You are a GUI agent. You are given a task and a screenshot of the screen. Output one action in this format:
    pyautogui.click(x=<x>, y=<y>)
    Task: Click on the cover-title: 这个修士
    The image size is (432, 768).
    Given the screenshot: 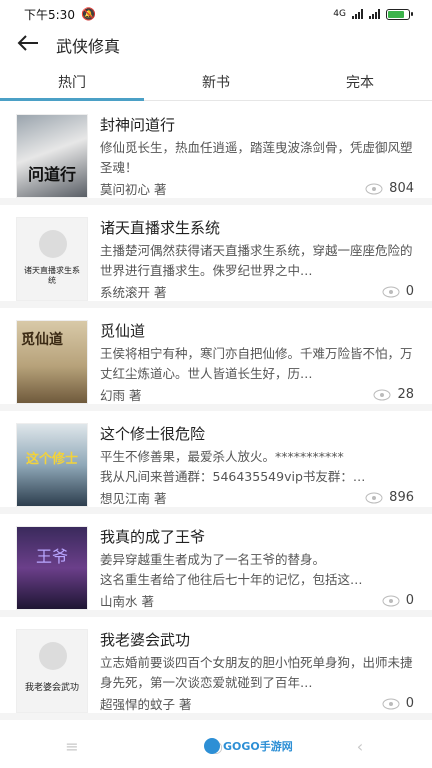 What is the action you would take?
    pyautogui.click(x=51, y=459)
    